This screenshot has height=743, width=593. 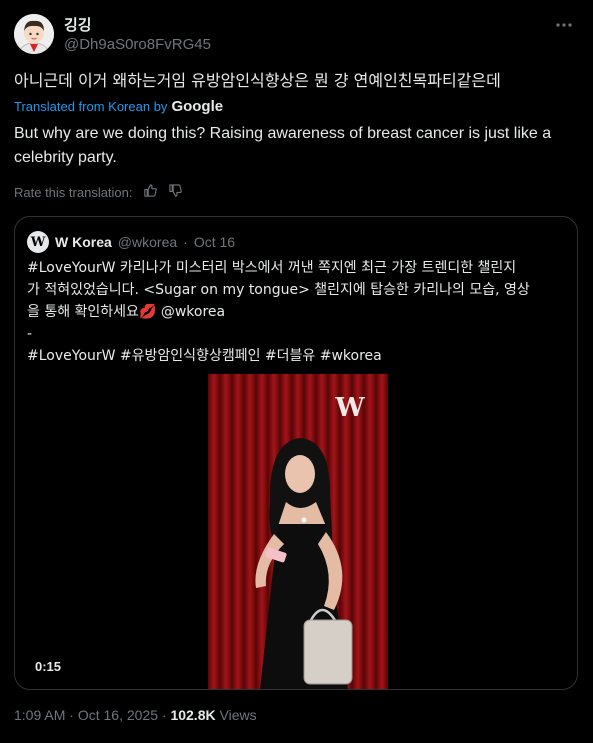 What do you see at coordinates (204, 356) in the screenshot?
I see `quoted-text-line: #LoveYourW #유방암인식향상캠페인 #더블유 #wkorea` at bounding box center [204, 356].